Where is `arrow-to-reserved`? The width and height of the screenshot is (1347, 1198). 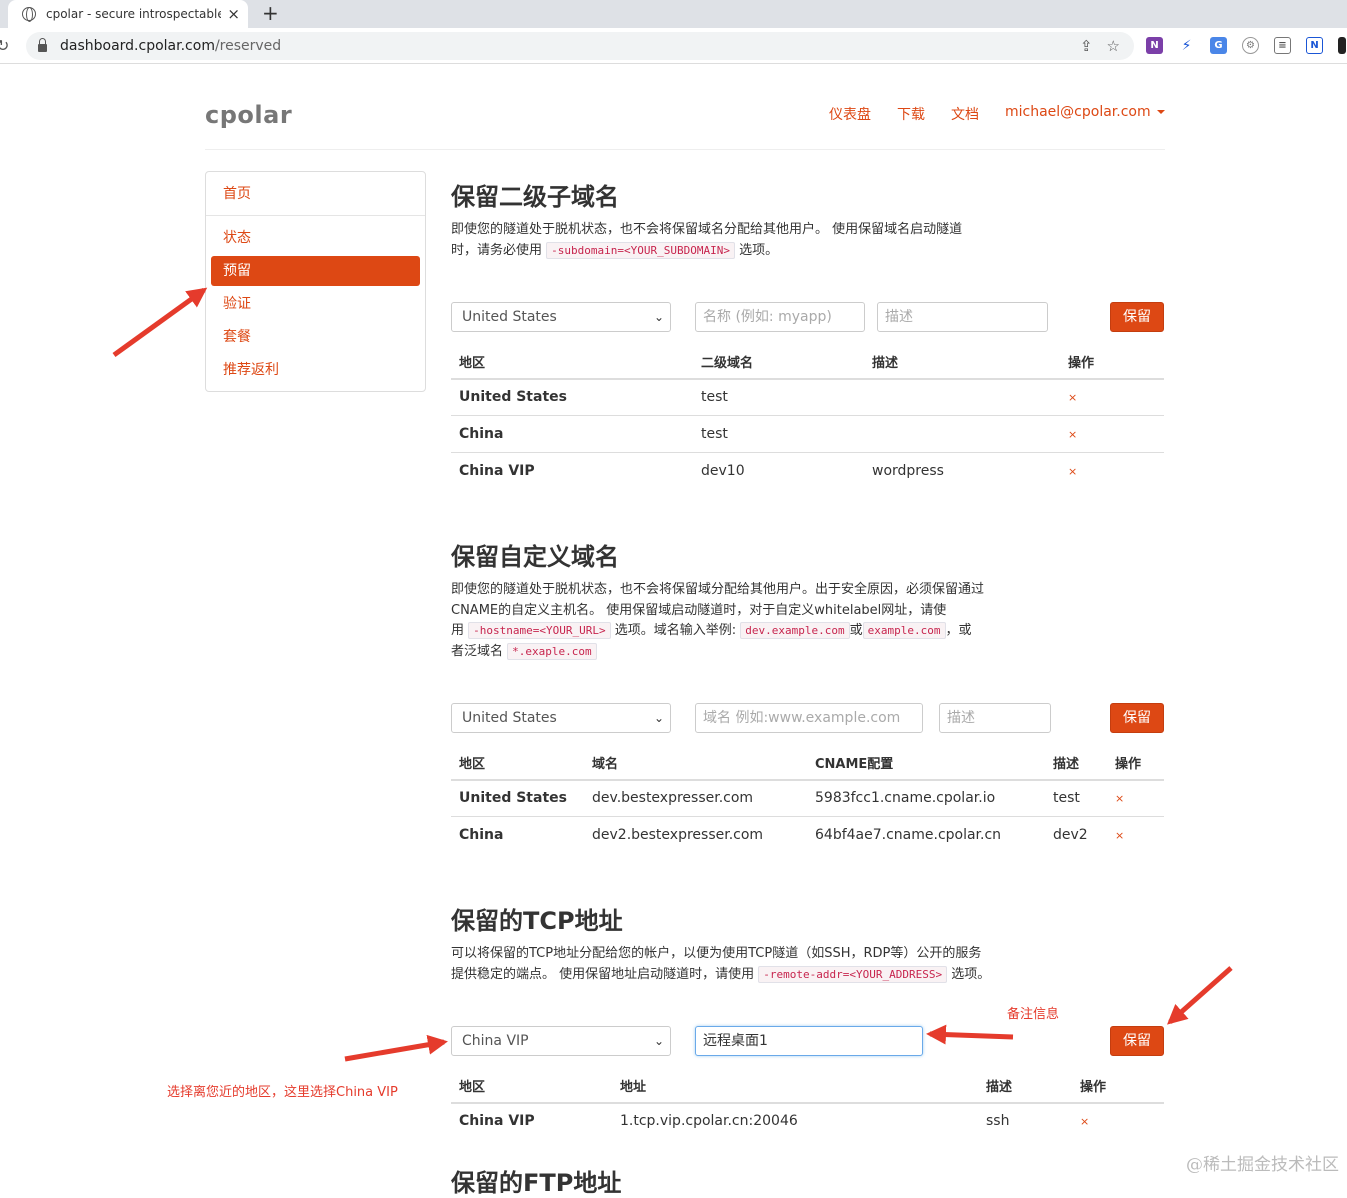 arrow-to-reserved is located at coordinates (159, 322).